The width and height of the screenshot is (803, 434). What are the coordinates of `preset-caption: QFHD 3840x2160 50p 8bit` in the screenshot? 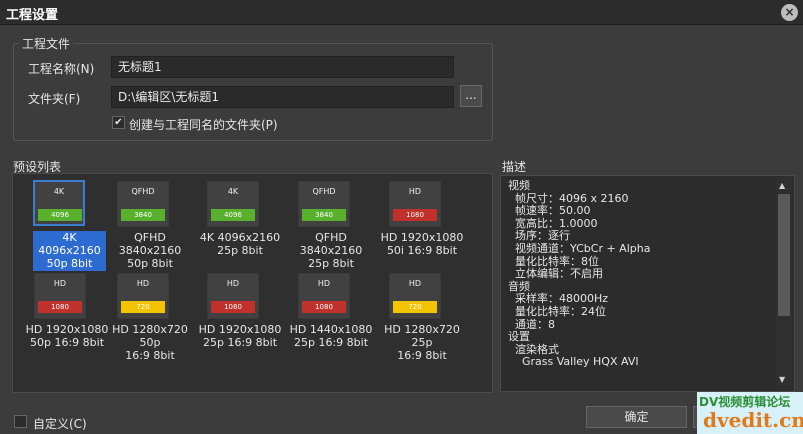 It's located at (150, 250).